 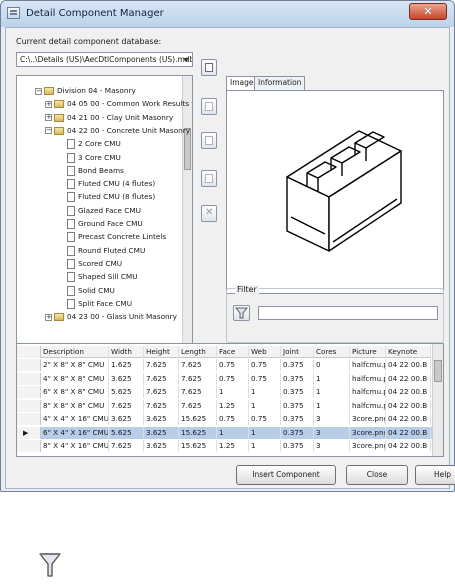 What do you see at coordinates (286, 475) in the screenshot?
I see `insert-component-button: Insert Component` at bounding box center [286, 475].